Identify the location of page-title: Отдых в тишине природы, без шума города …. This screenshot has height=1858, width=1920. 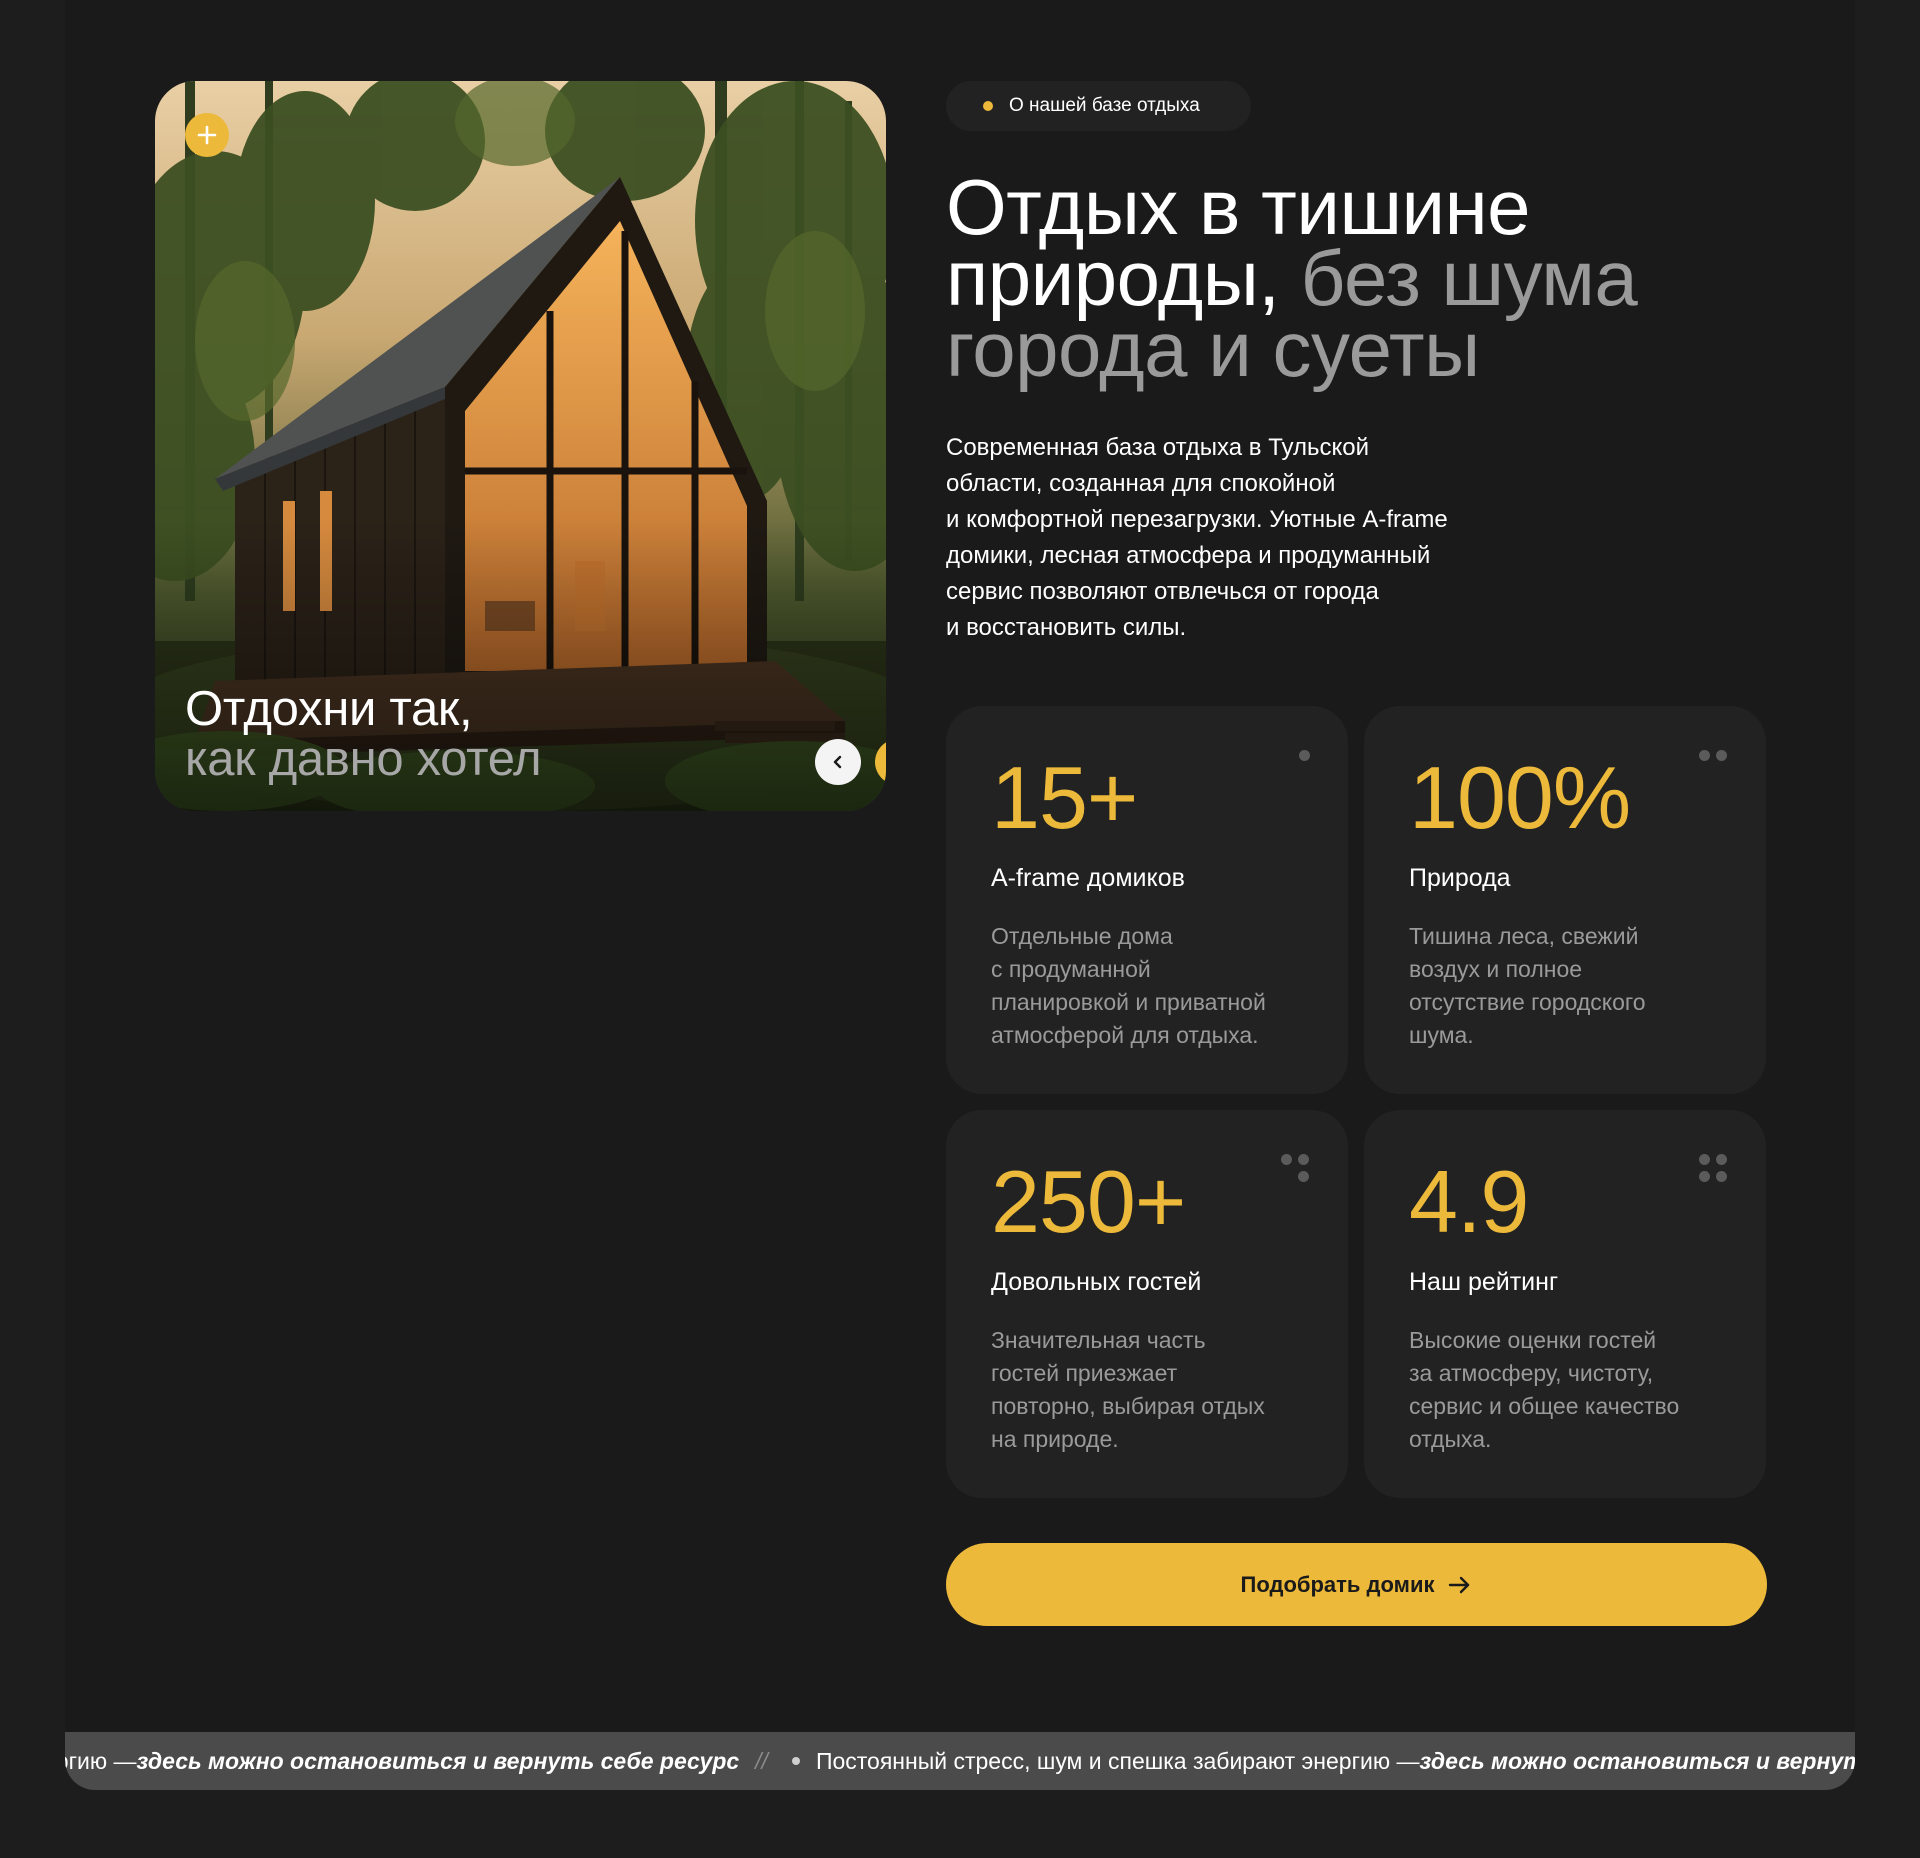
(1346, 278).